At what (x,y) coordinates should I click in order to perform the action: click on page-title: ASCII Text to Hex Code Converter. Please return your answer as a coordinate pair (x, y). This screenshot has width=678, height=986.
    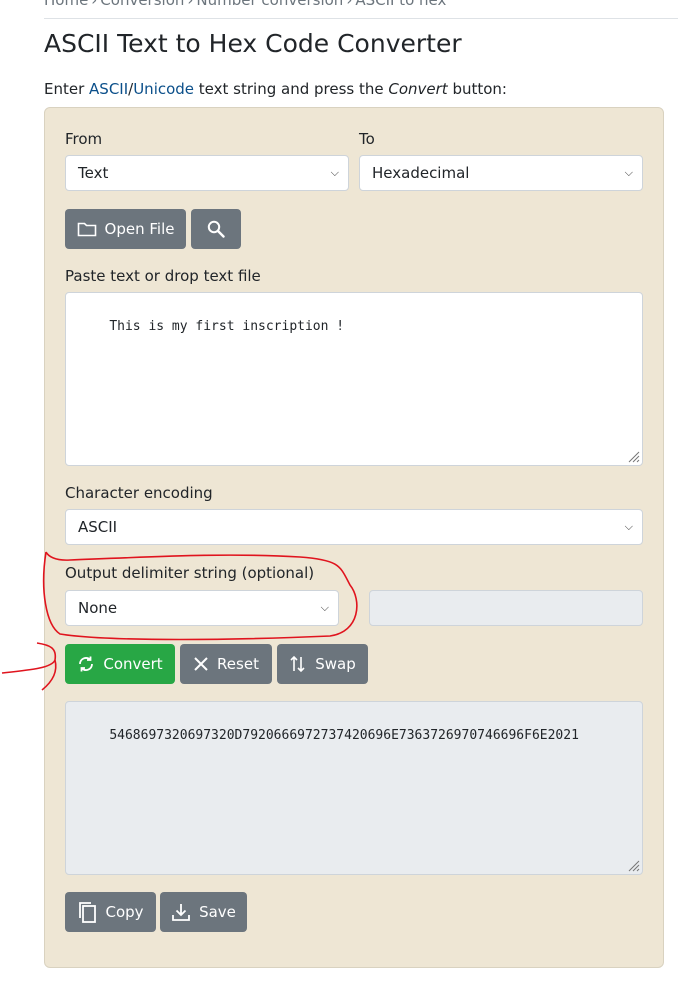
    Looking at the image, I should click on (253, 43).